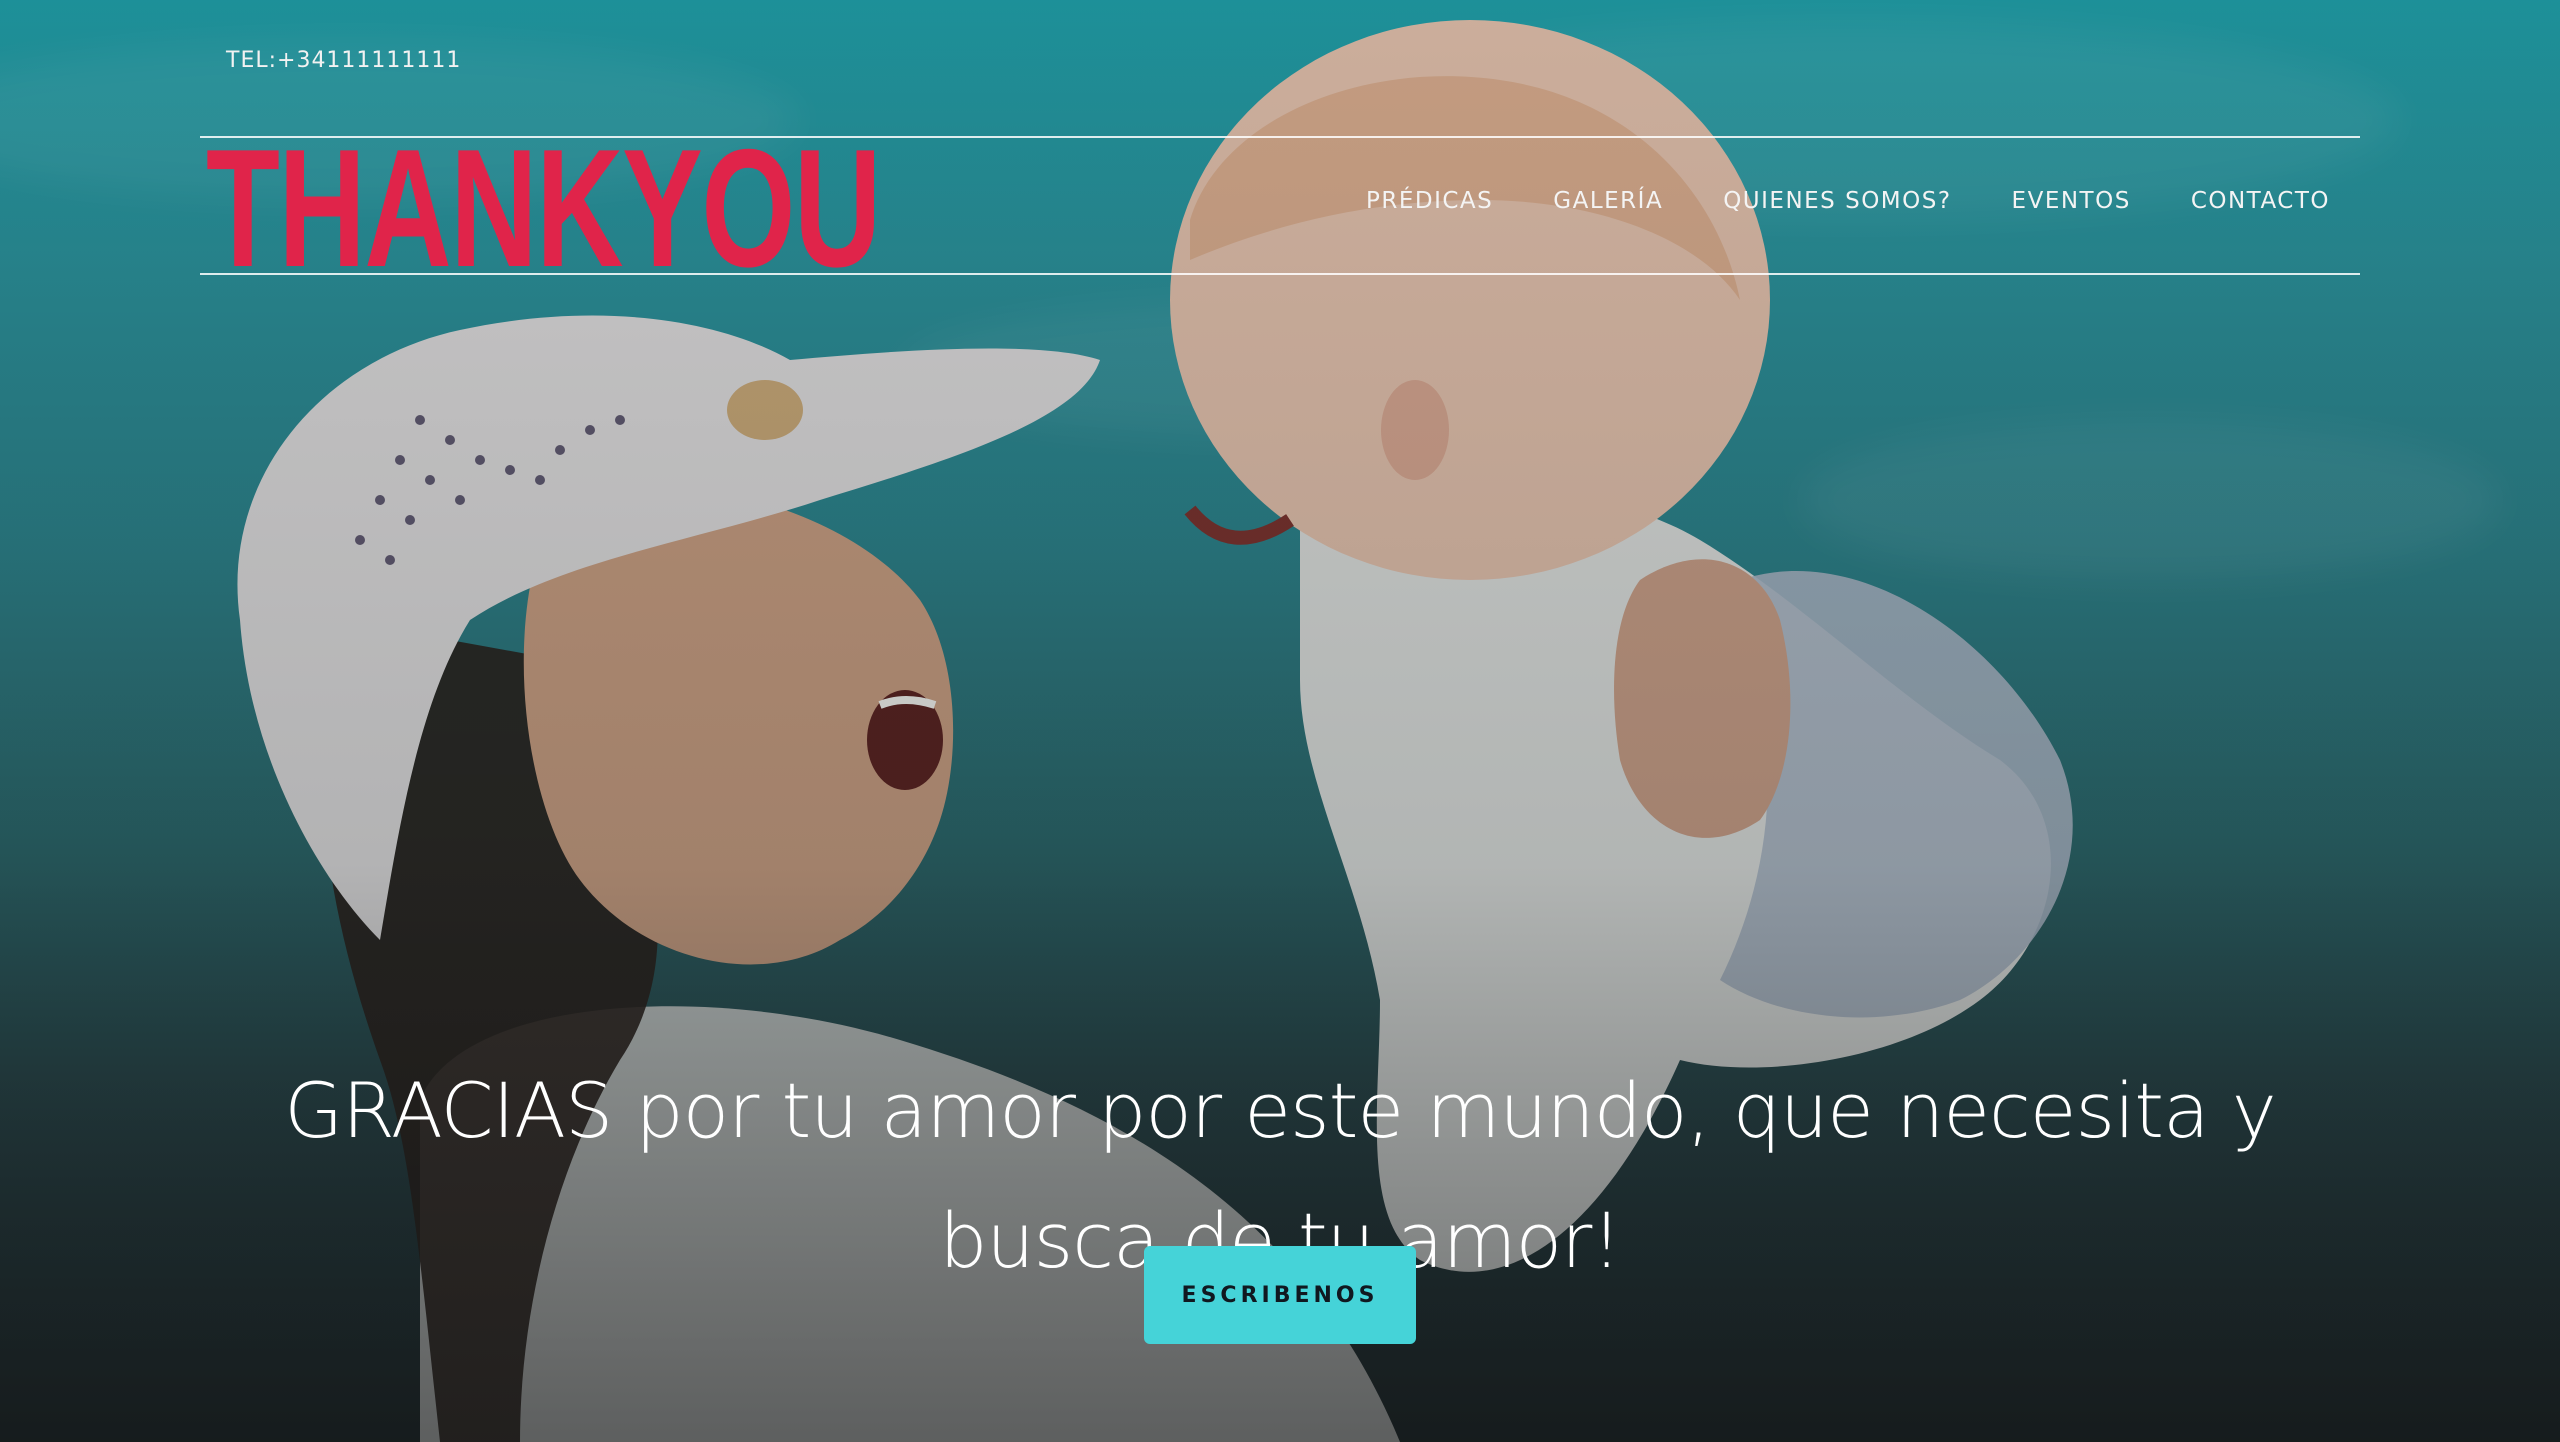  What do you see at coordinates (1837, 201) in the screenshot?
I see `nav-item-quienes-somos: QUIENES SOMOS?` at bounding box center [1837, 201].